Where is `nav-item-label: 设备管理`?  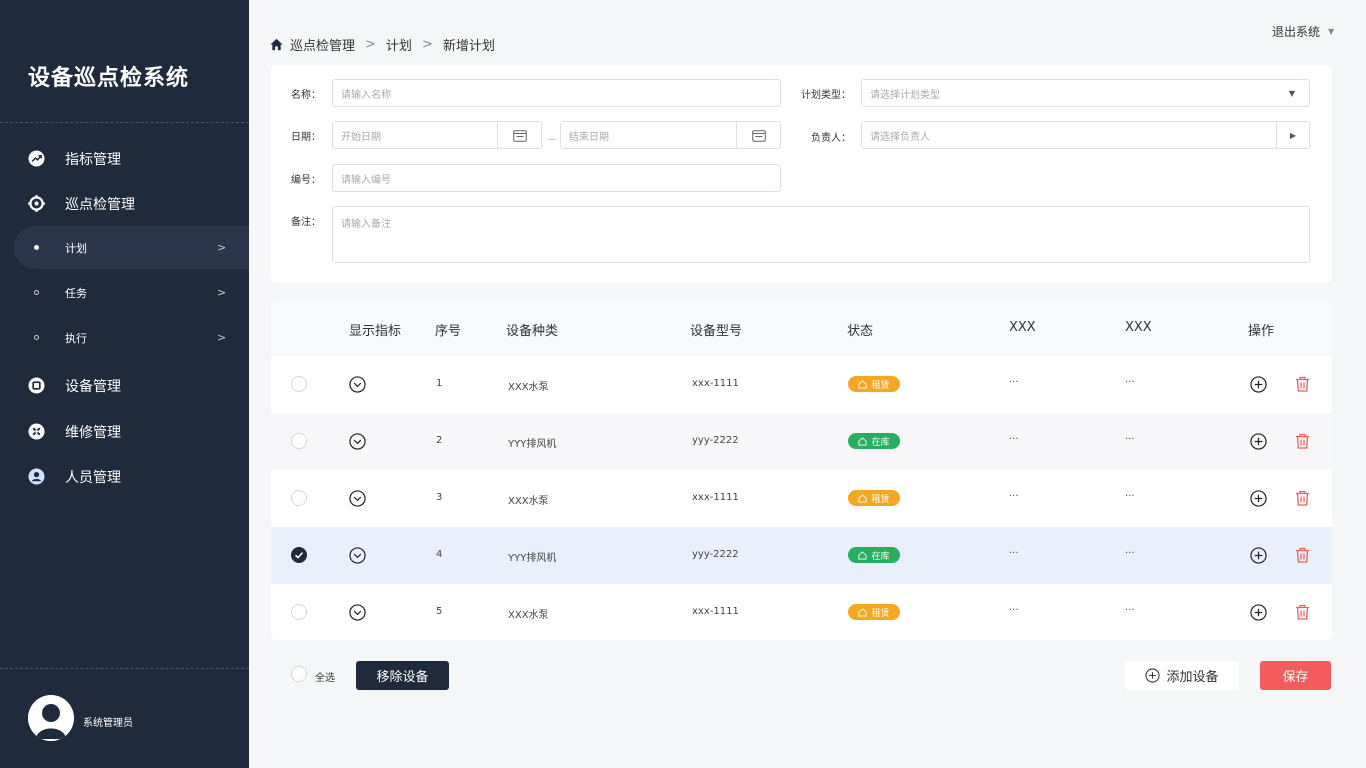
nav-item-label: 设备管理 is located at coordinates (93, 386).